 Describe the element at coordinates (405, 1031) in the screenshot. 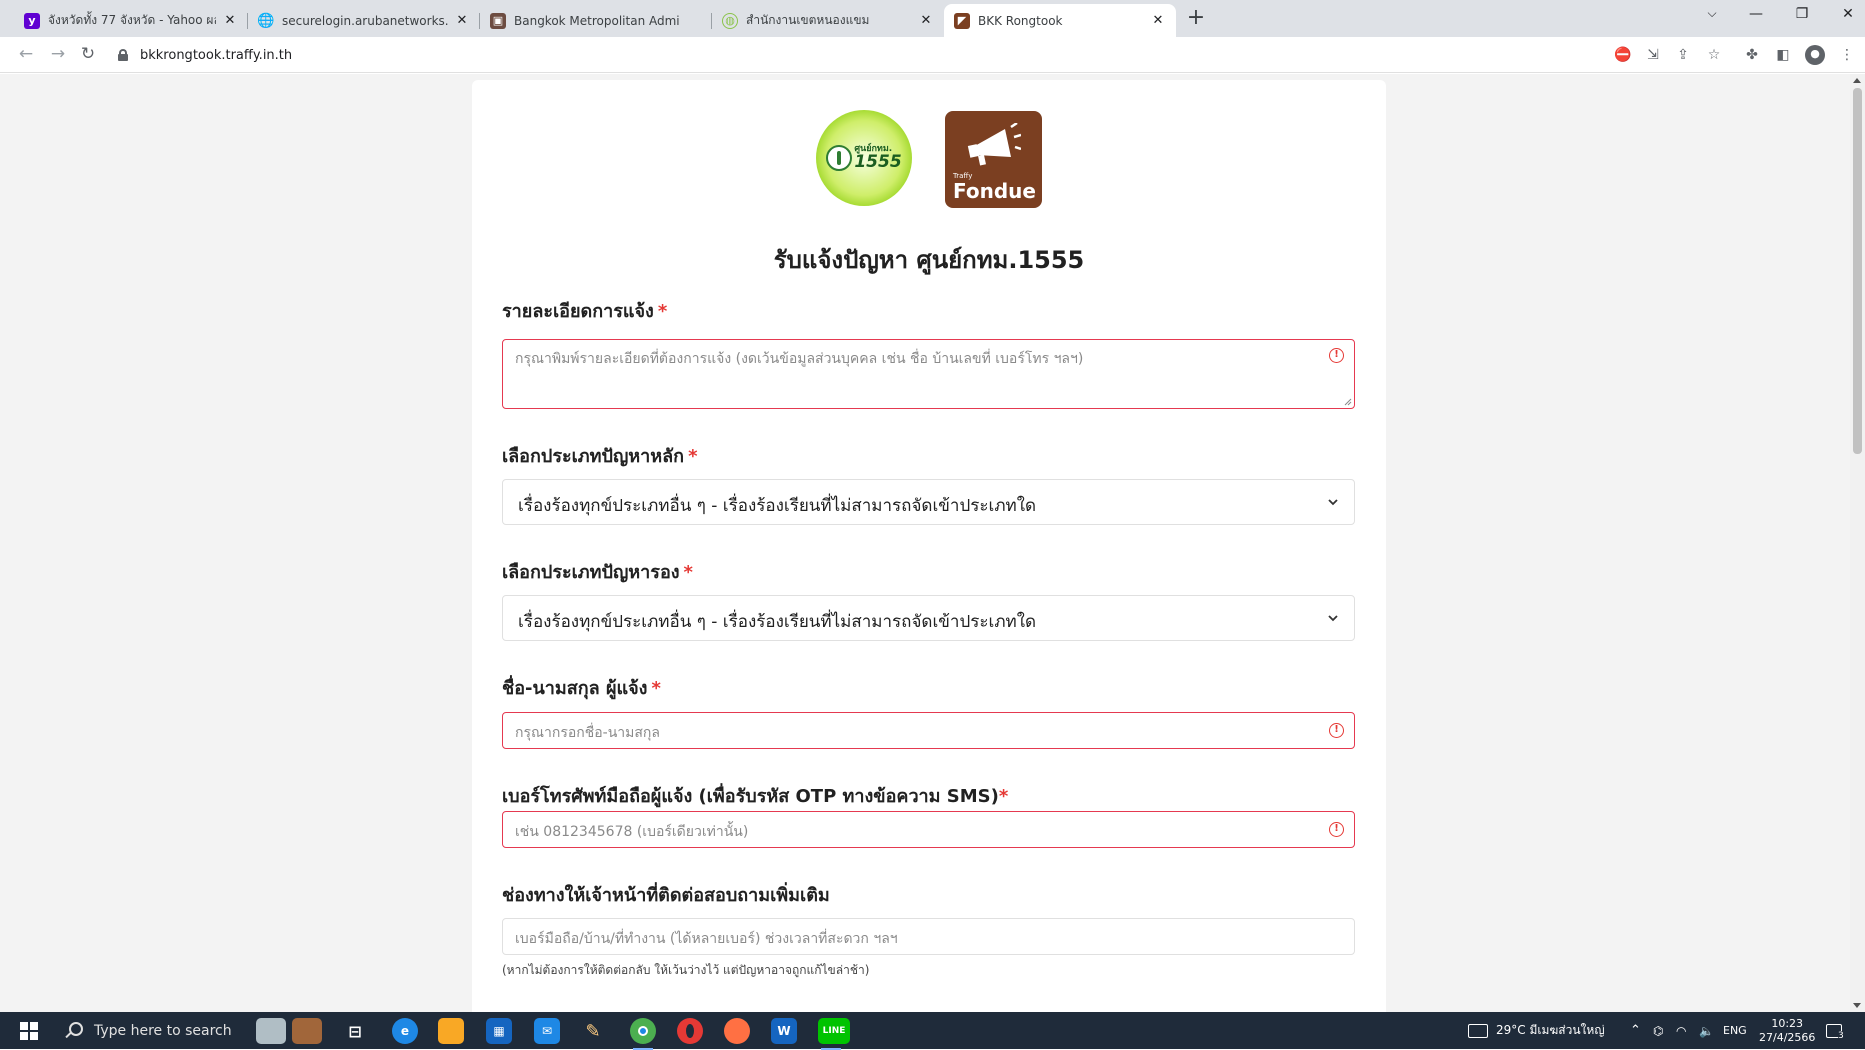

I see `edge-browser-icon: e` at that location.